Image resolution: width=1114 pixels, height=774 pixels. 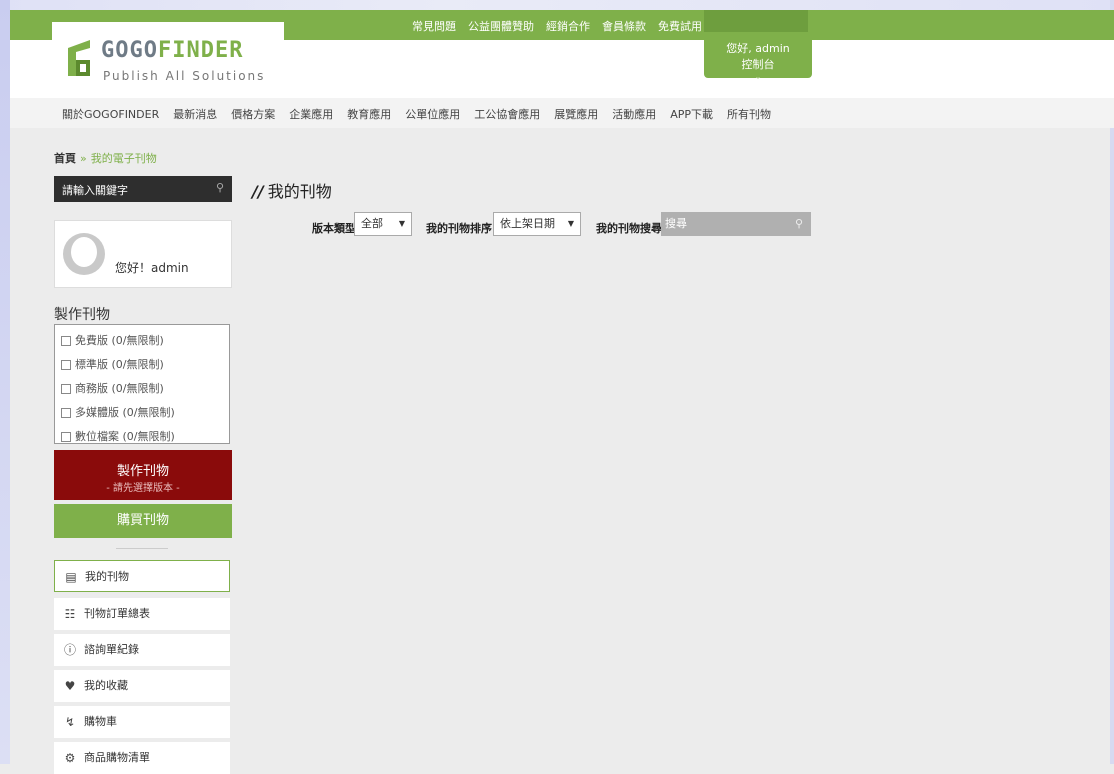 I want to click on search-filter-label: 我的刊物搜尋, so click(x=629, y=228).